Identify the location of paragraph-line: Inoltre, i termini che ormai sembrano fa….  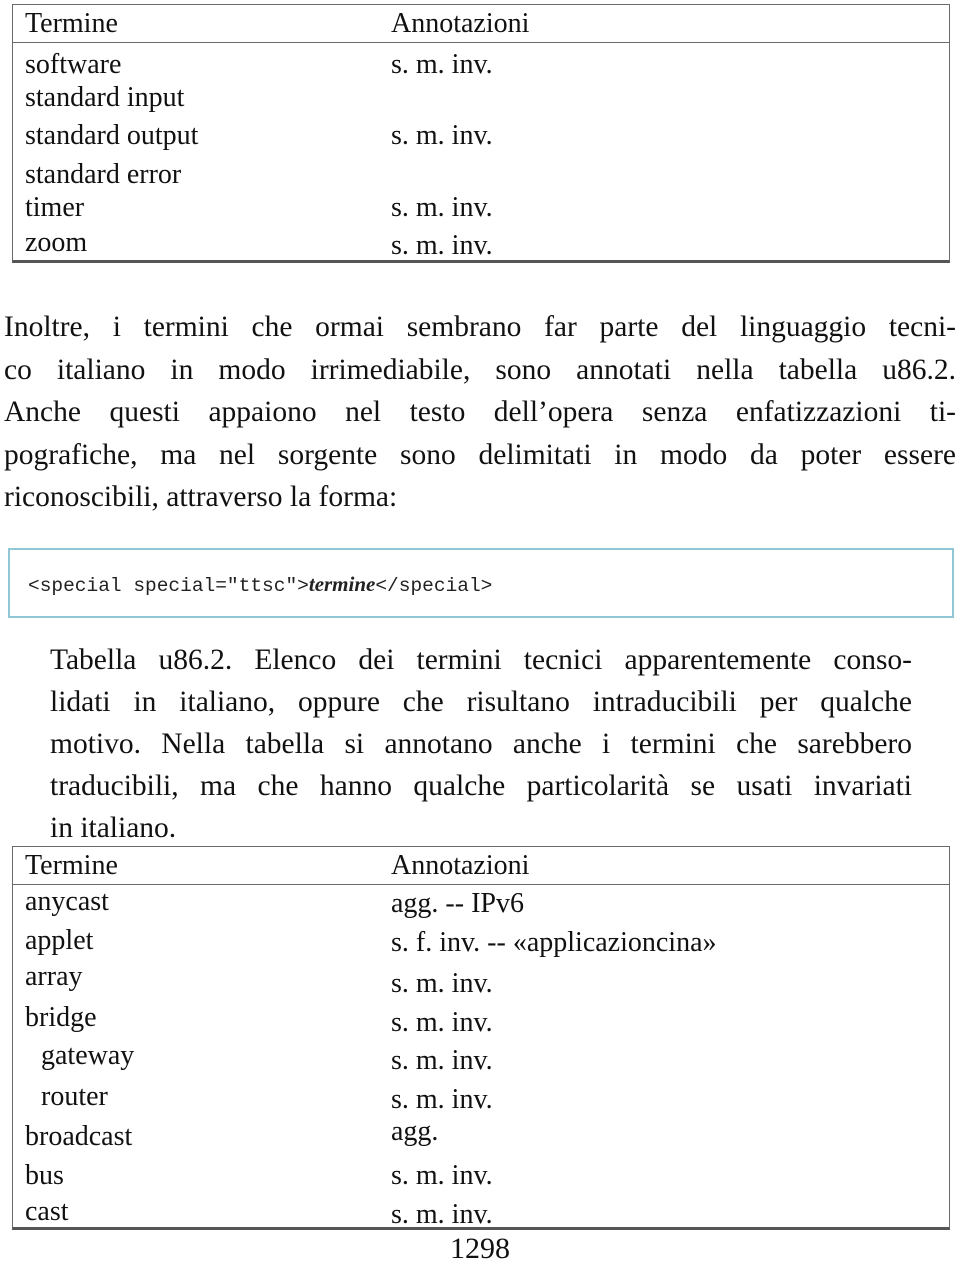
(480, 327).